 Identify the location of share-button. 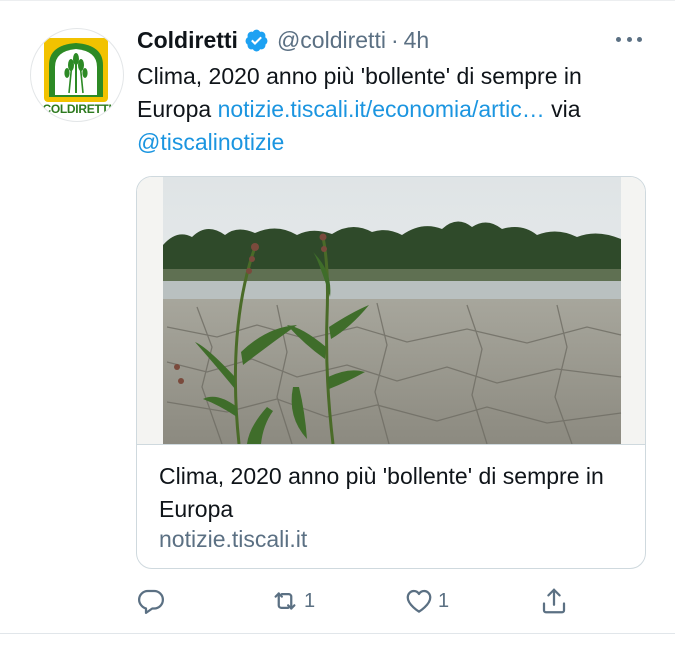
(554, 601).